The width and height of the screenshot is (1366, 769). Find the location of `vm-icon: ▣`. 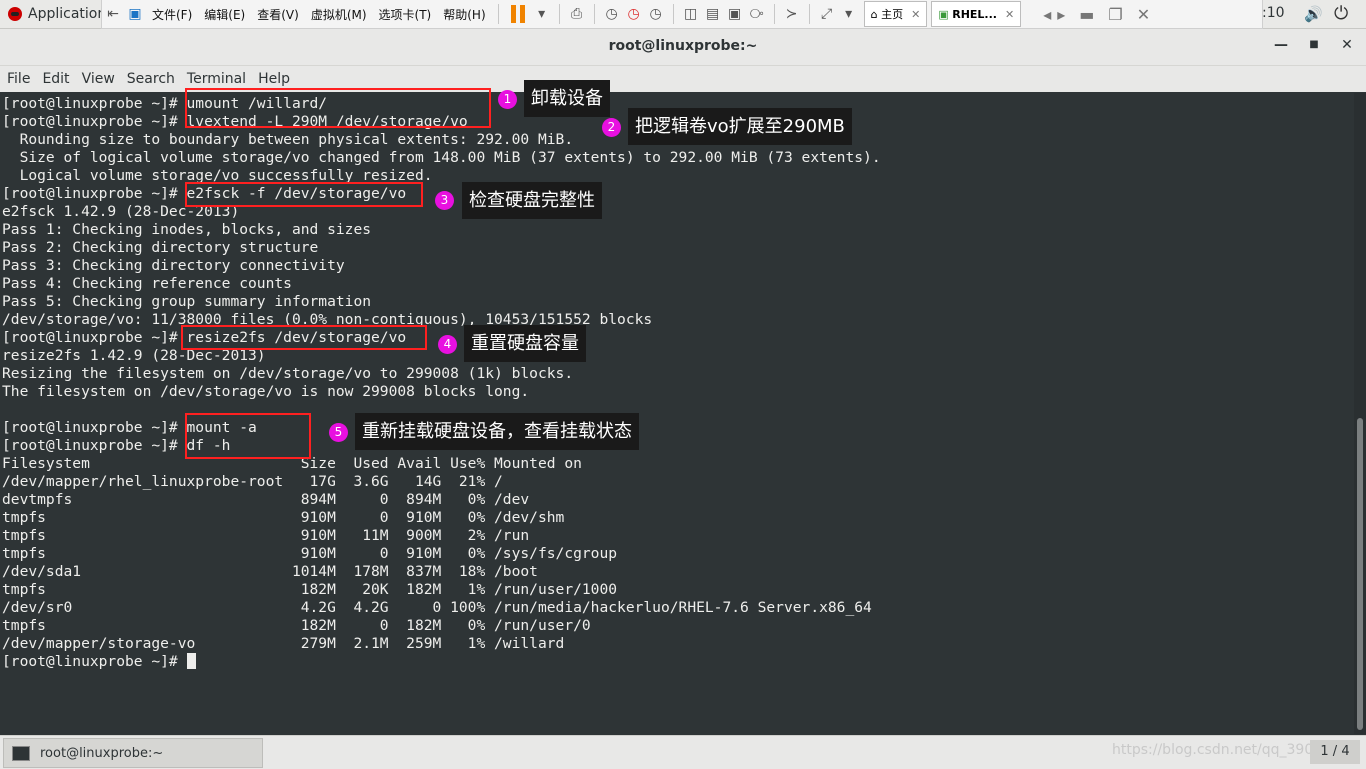

vm-icon: ▣ is located at coordinates (943, 14).